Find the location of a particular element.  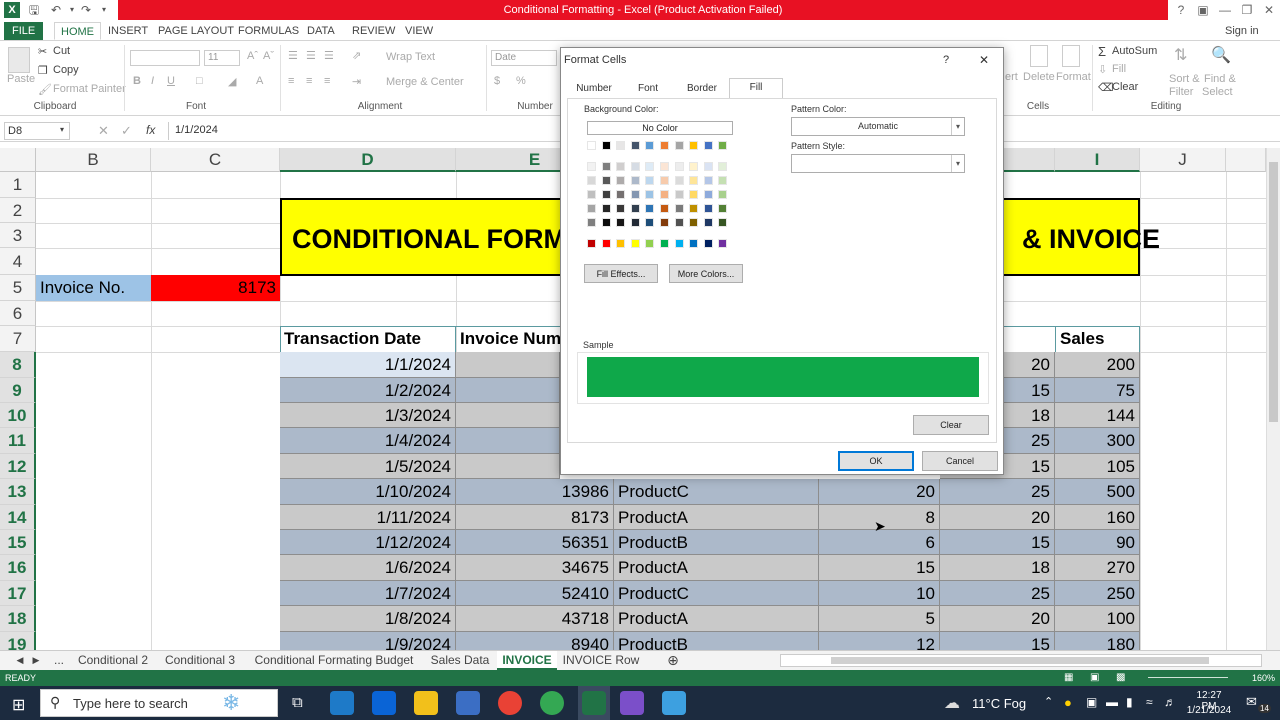

store-icon is located at coordinates (468, 703).